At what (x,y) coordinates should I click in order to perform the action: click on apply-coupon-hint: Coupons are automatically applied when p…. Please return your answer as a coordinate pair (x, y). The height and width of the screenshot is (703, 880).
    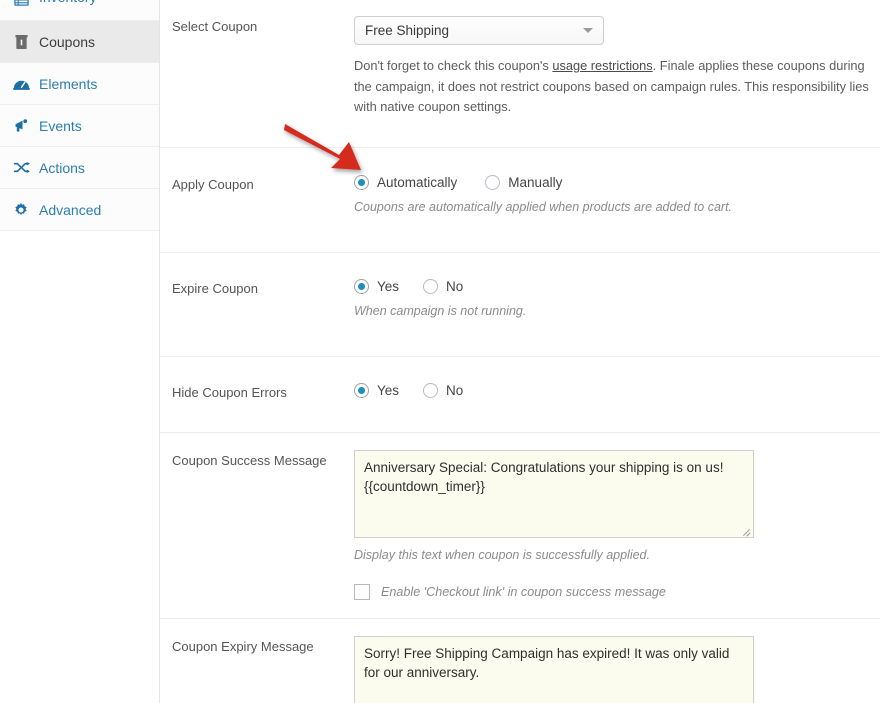
    Looking at the image, I should click on (543, 206).